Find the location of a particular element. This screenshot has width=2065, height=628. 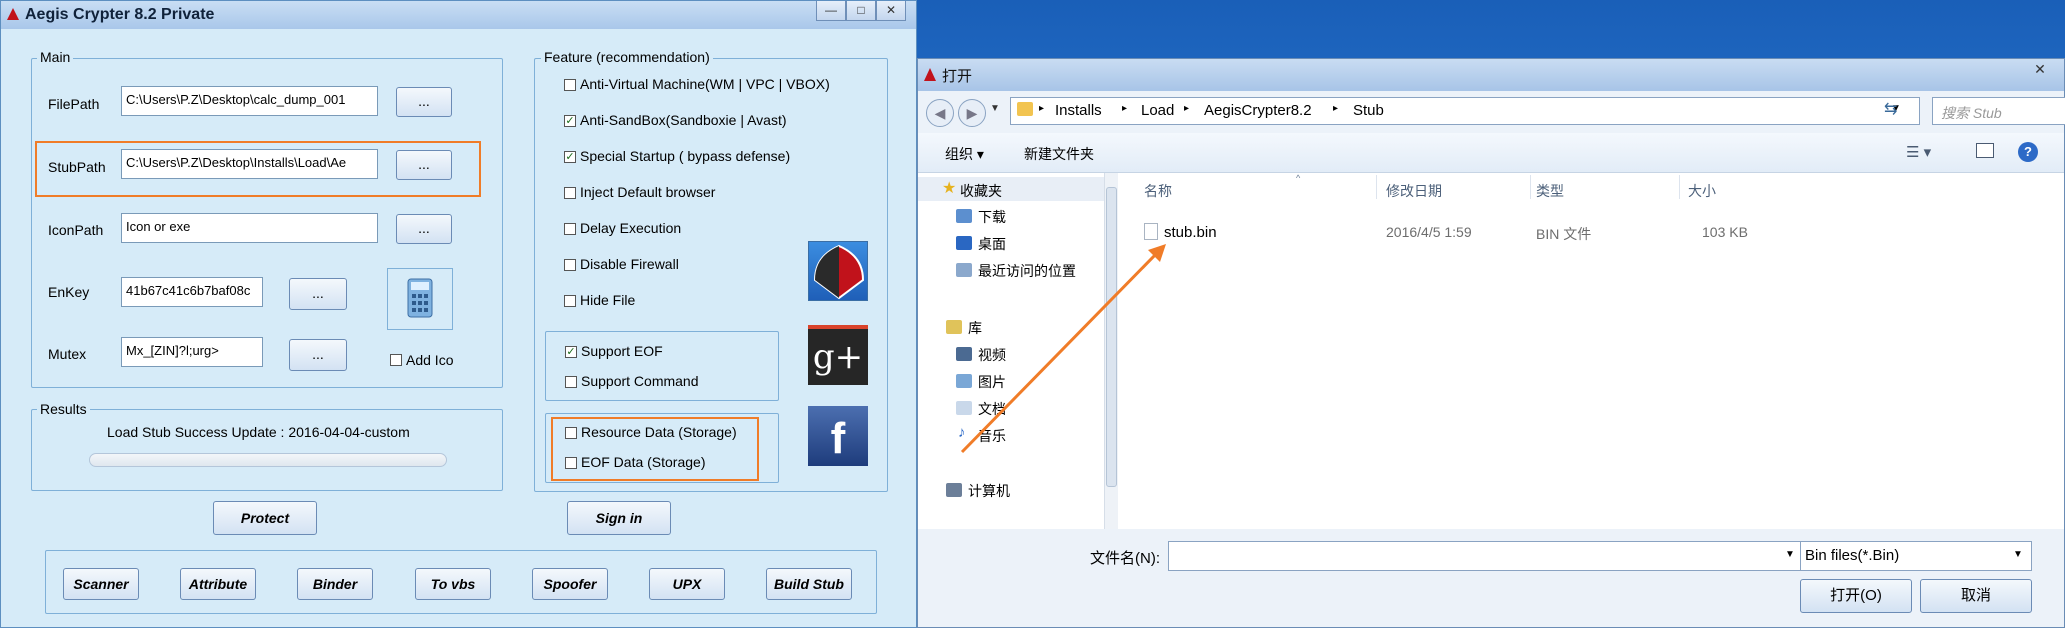

organize-button: 组织 ▾ is located at coordinates (964, 154).